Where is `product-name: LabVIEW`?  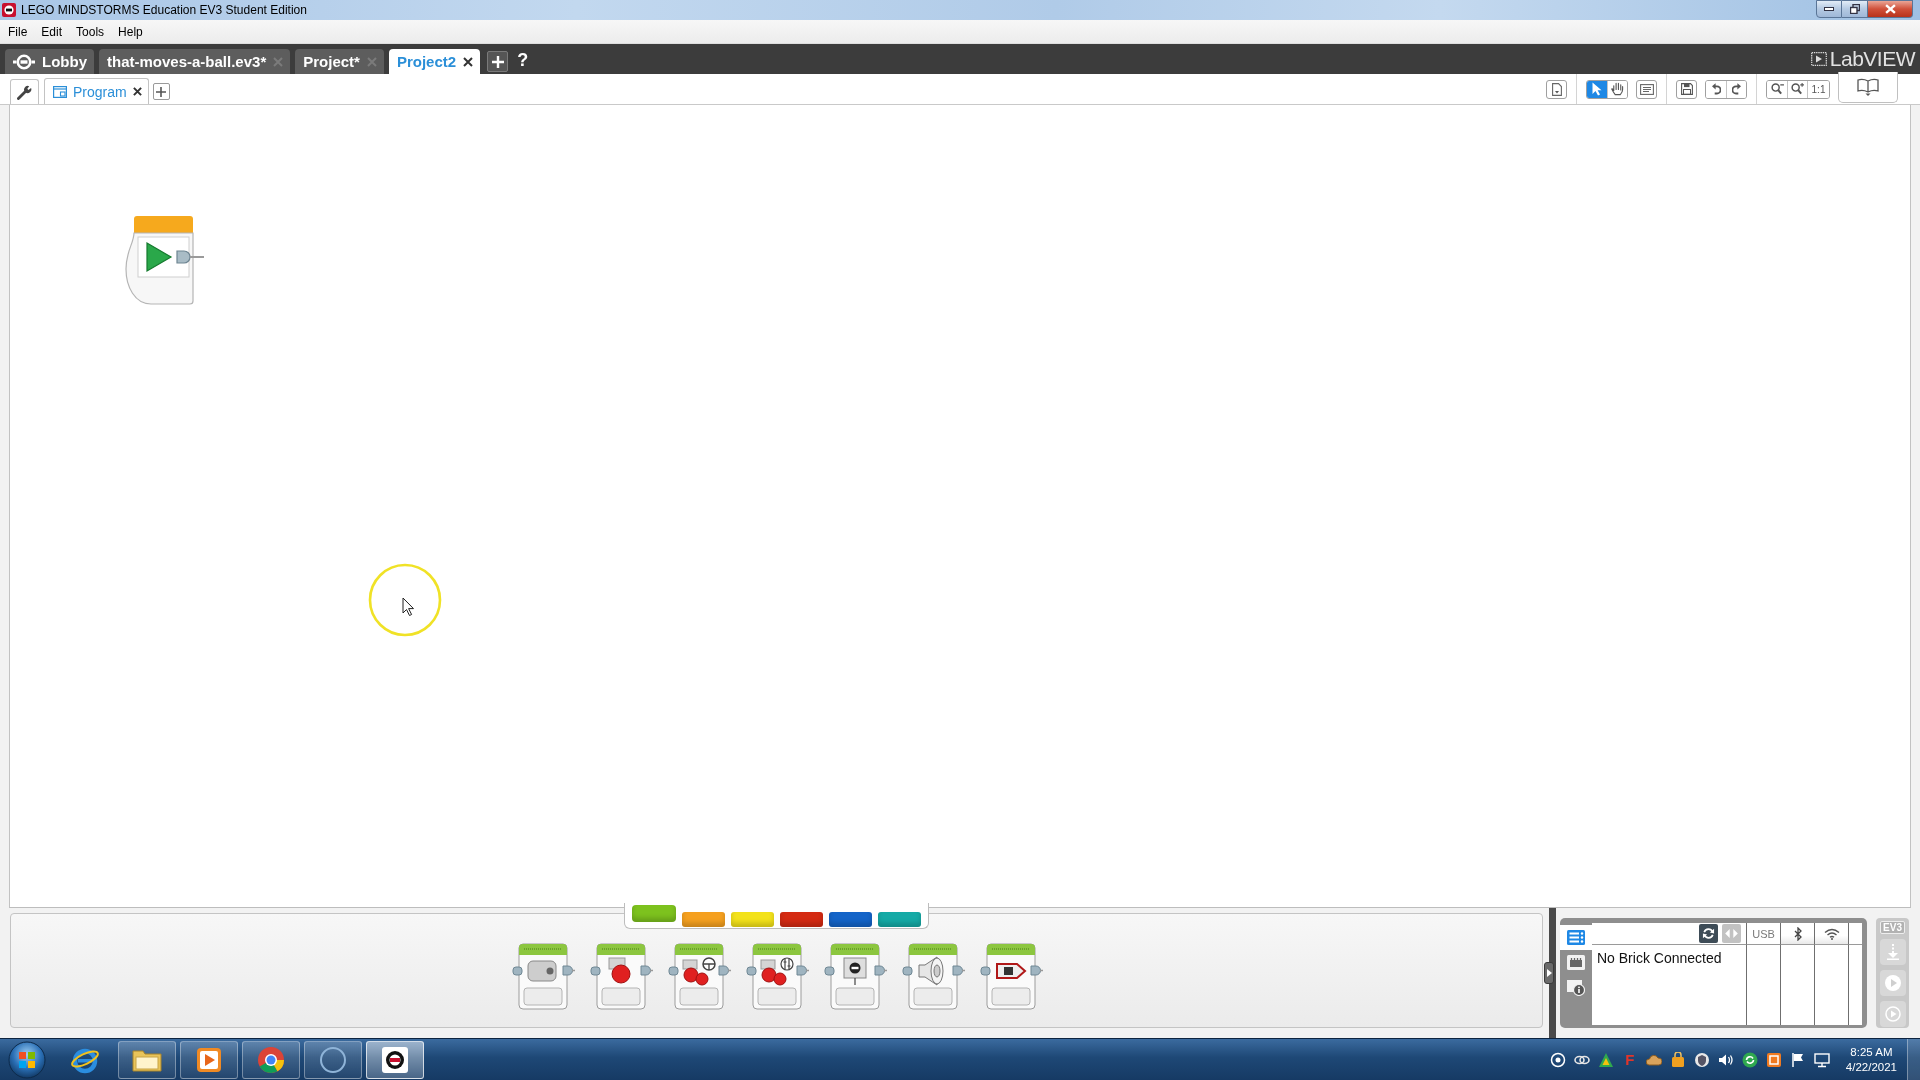
product-name: LabVIEW is located at coordinates (1872, 59).